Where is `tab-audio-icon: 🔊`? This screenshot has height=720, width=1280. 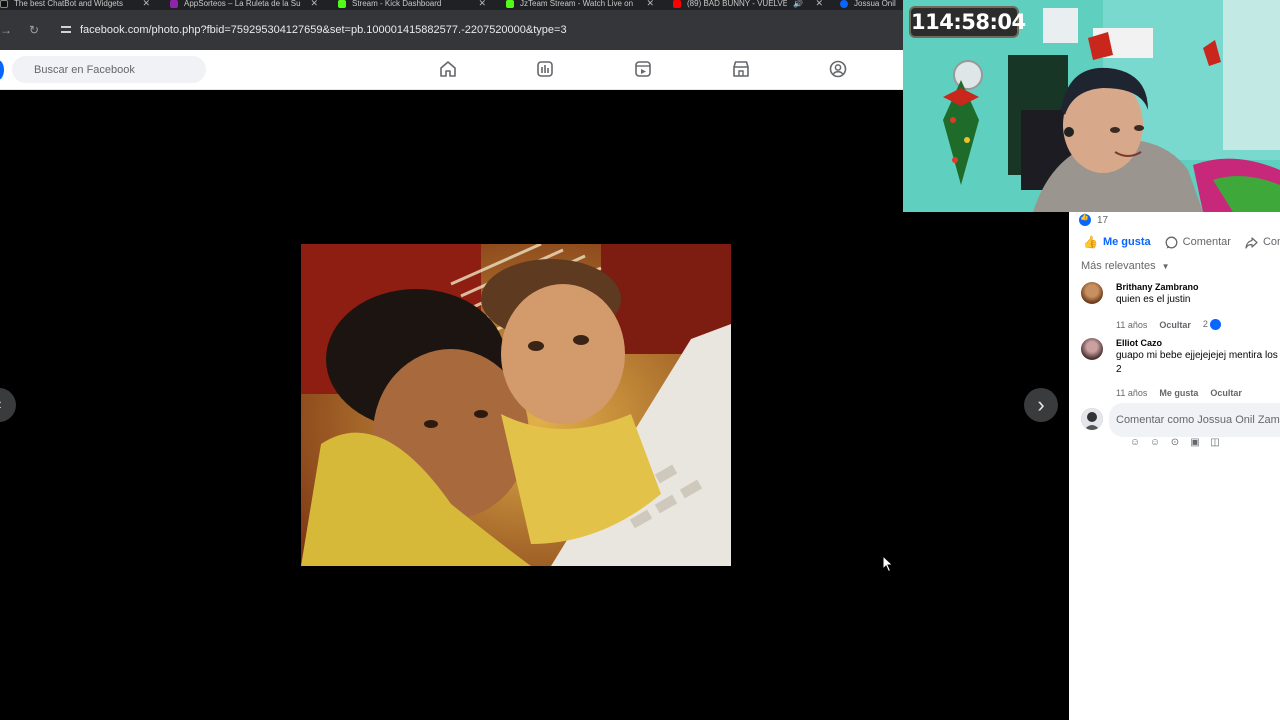 tab-audio-icon: 🔊 is located at coordinates (798, 4).